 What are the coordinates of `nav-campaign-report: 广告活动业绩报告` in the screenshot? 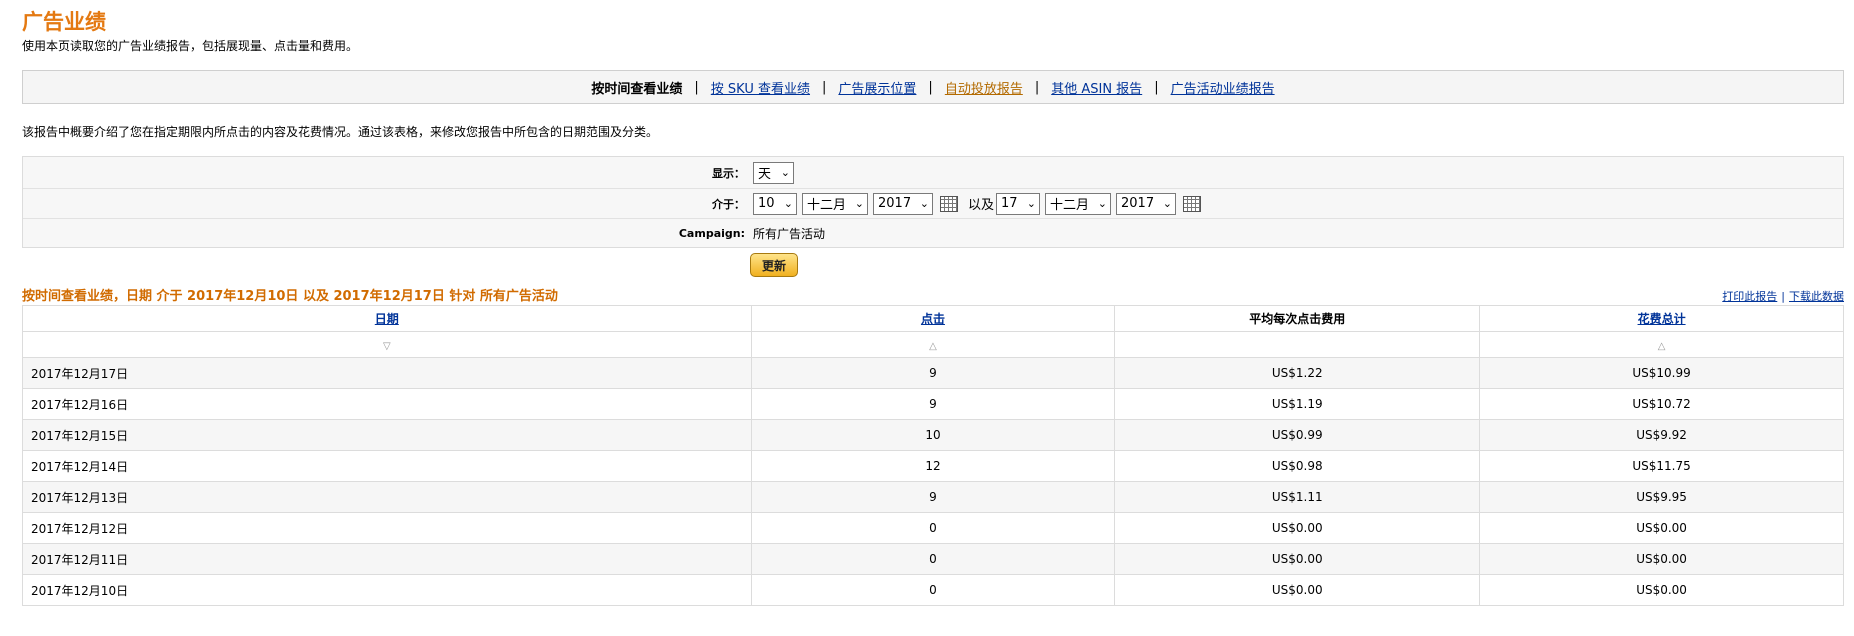 It's located at (1223, 87).